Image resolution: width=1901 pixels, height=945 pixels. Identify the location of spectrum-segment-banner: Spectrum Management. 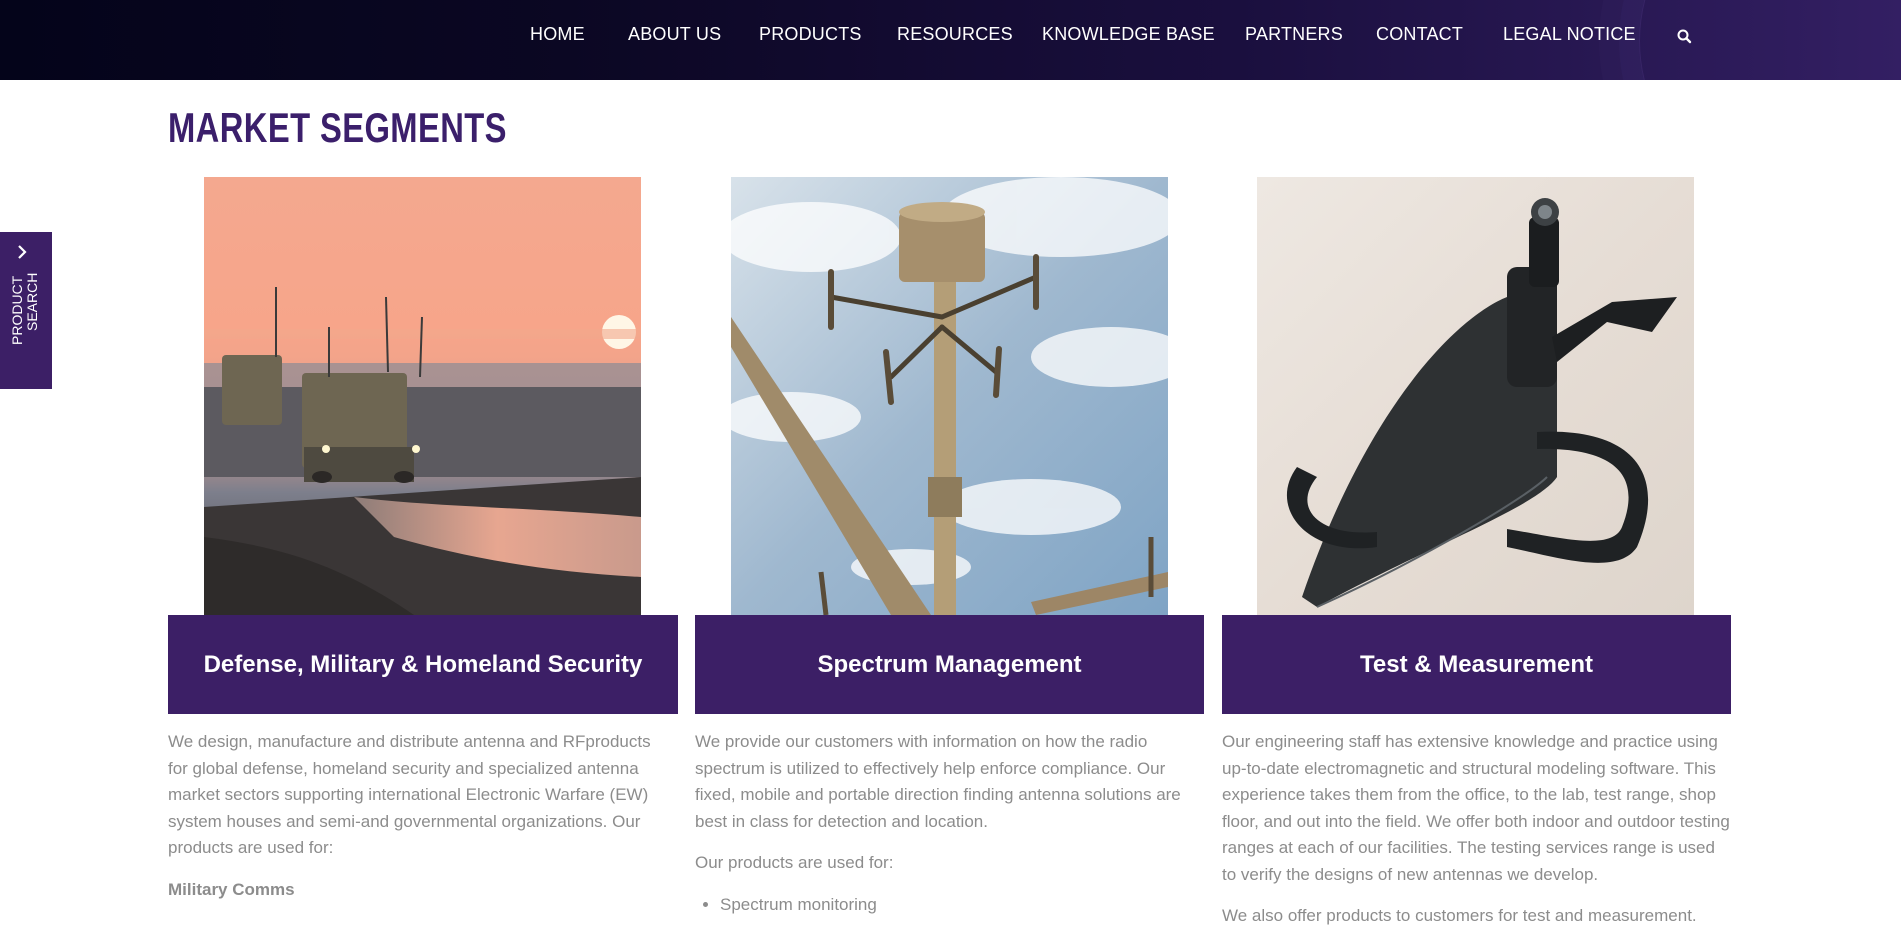
(949, 664).